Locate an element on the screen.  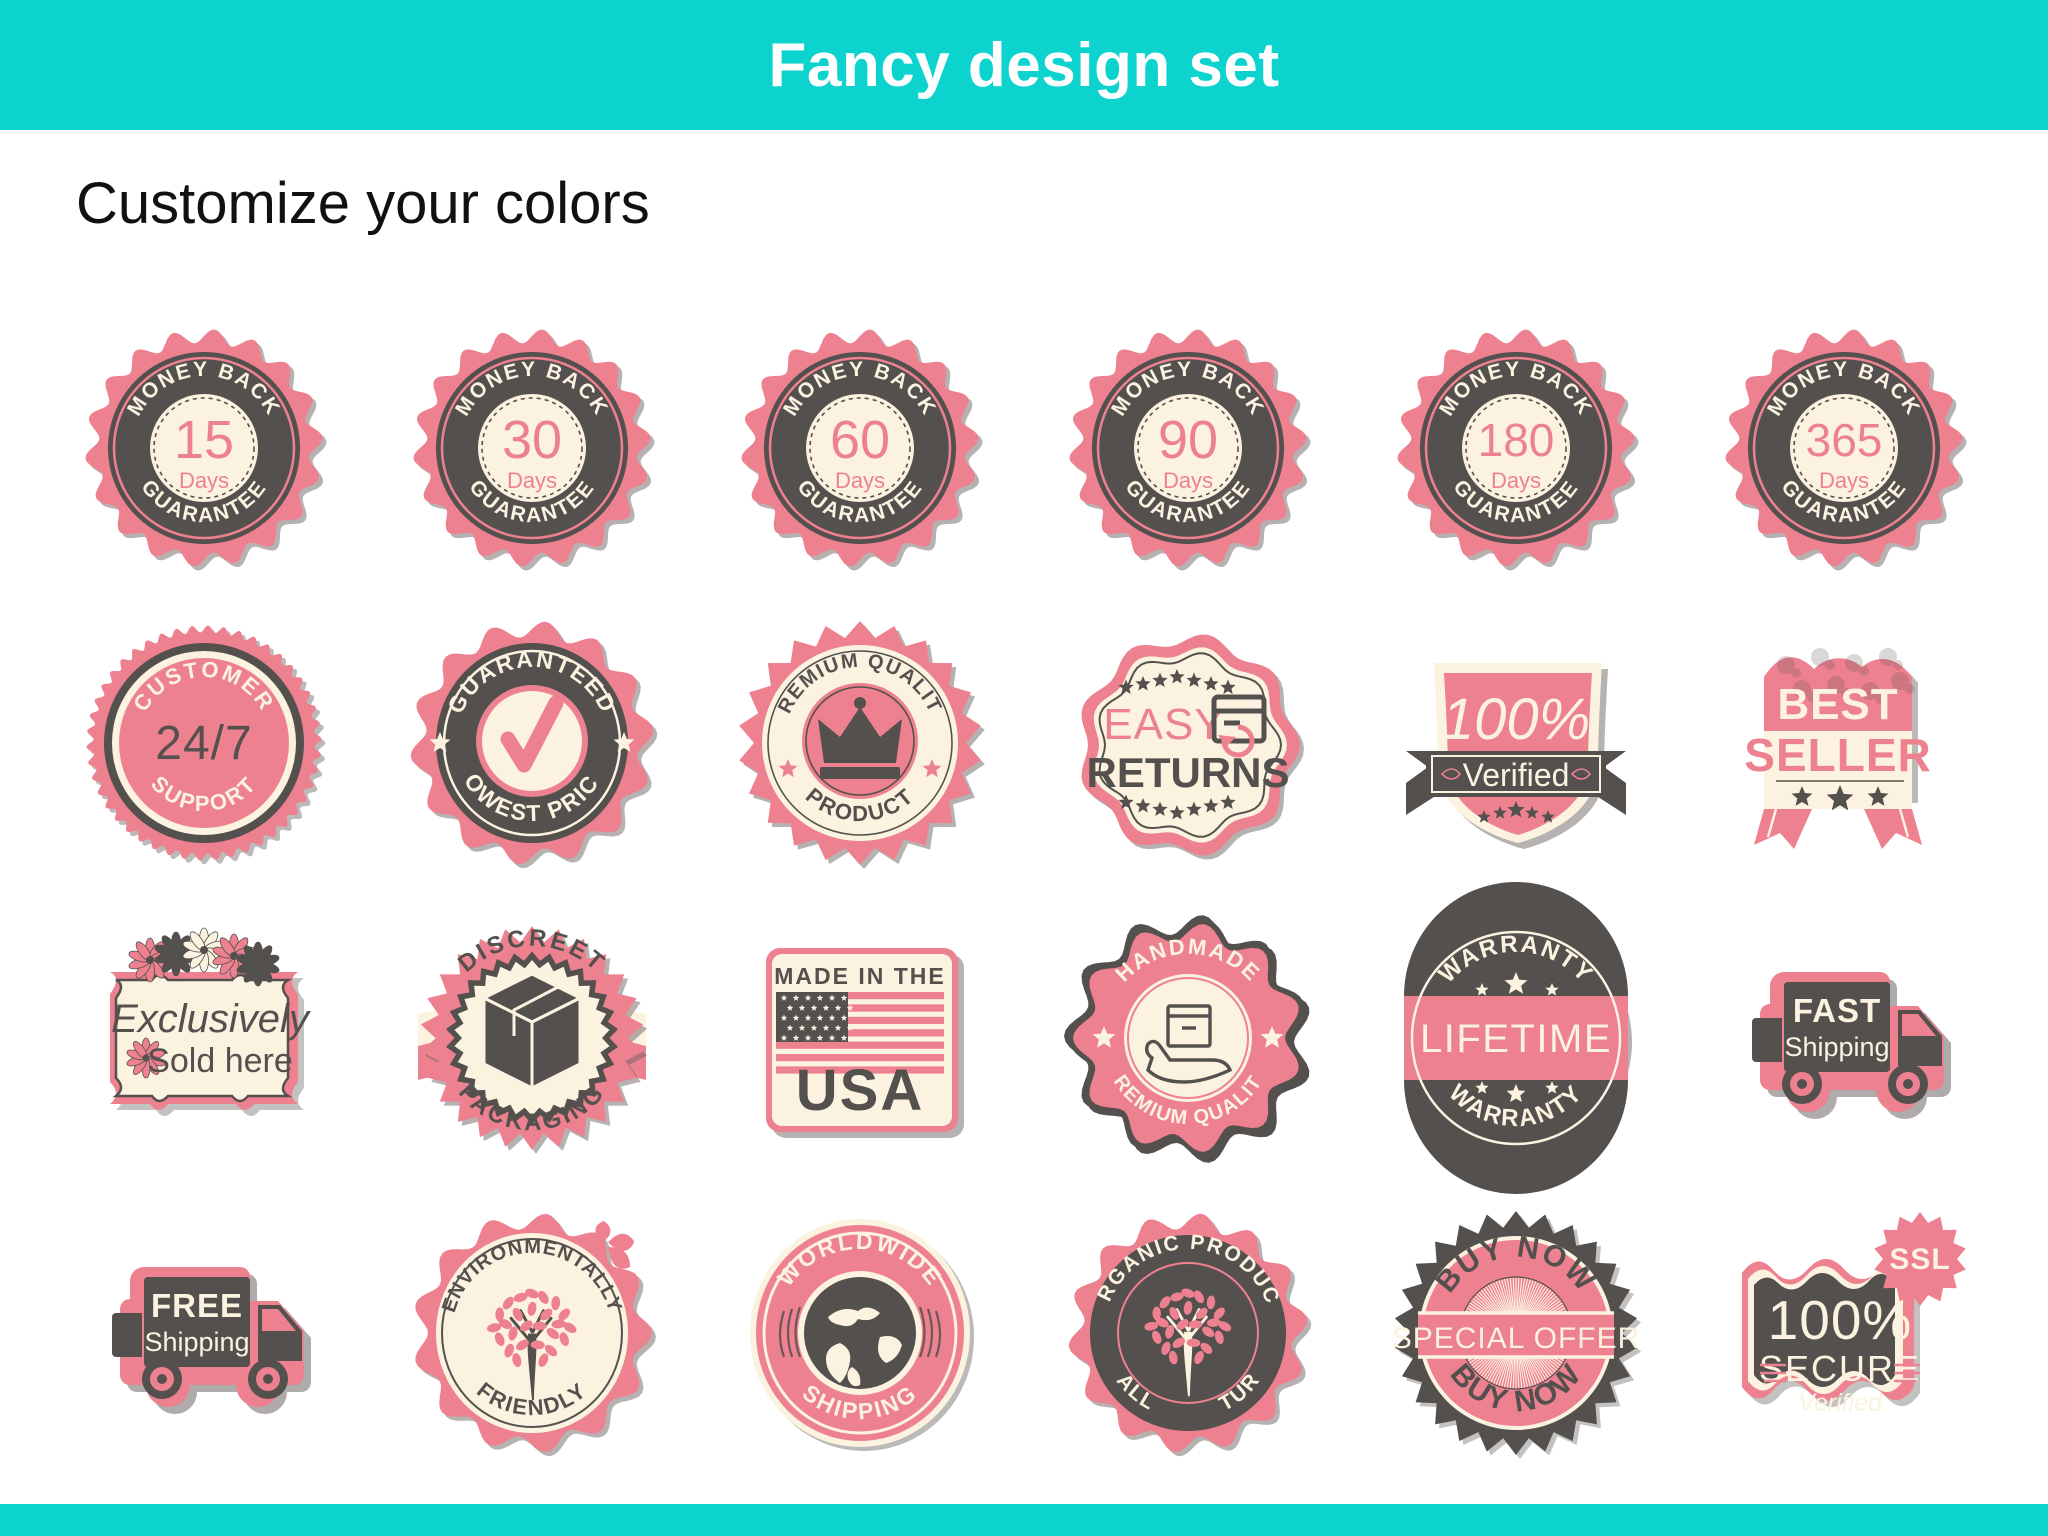
badge-made-in-usa: MADE IN THE USA is located at coordinates (860, 1038).